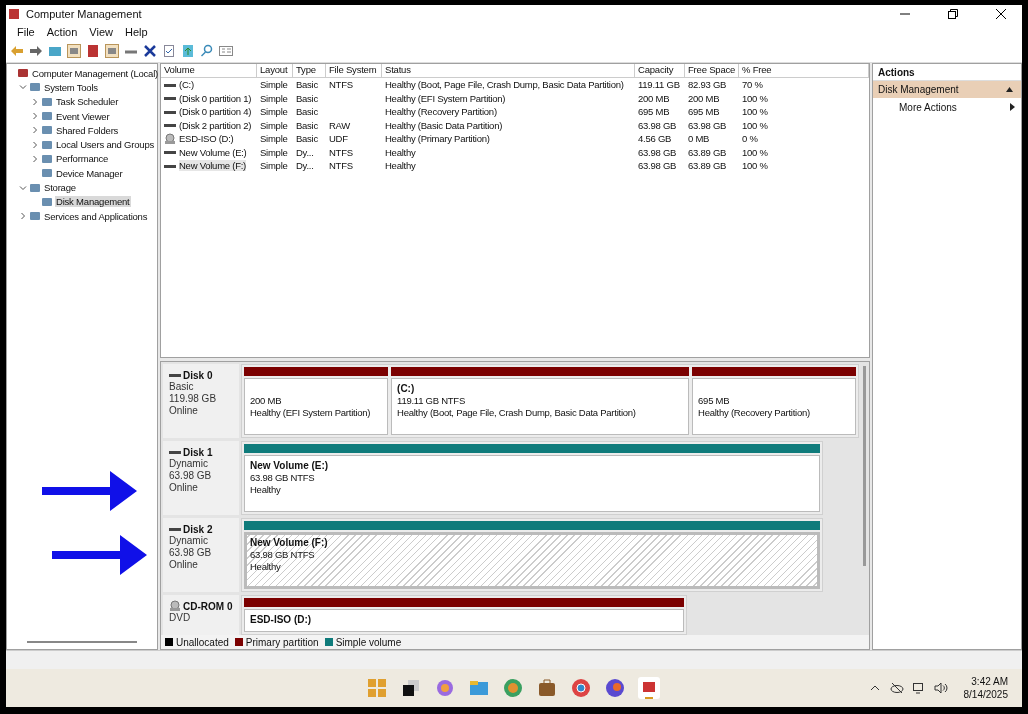 The height and width of the screenshot is (714, 1028). Describe the element at coordinates (101, 31) in the screenshot. I see `menu-item: View` at that location.